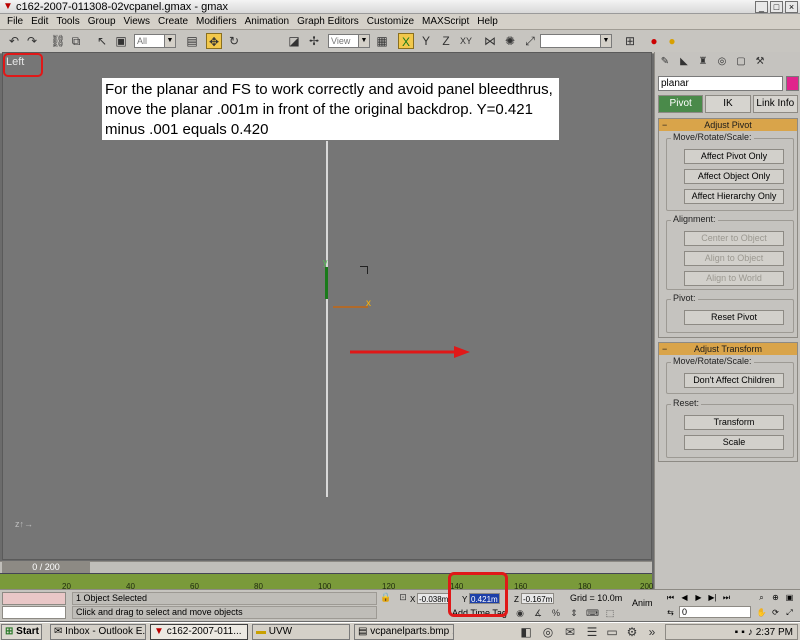  I want to click on menu-file: File, so click(15, 22).